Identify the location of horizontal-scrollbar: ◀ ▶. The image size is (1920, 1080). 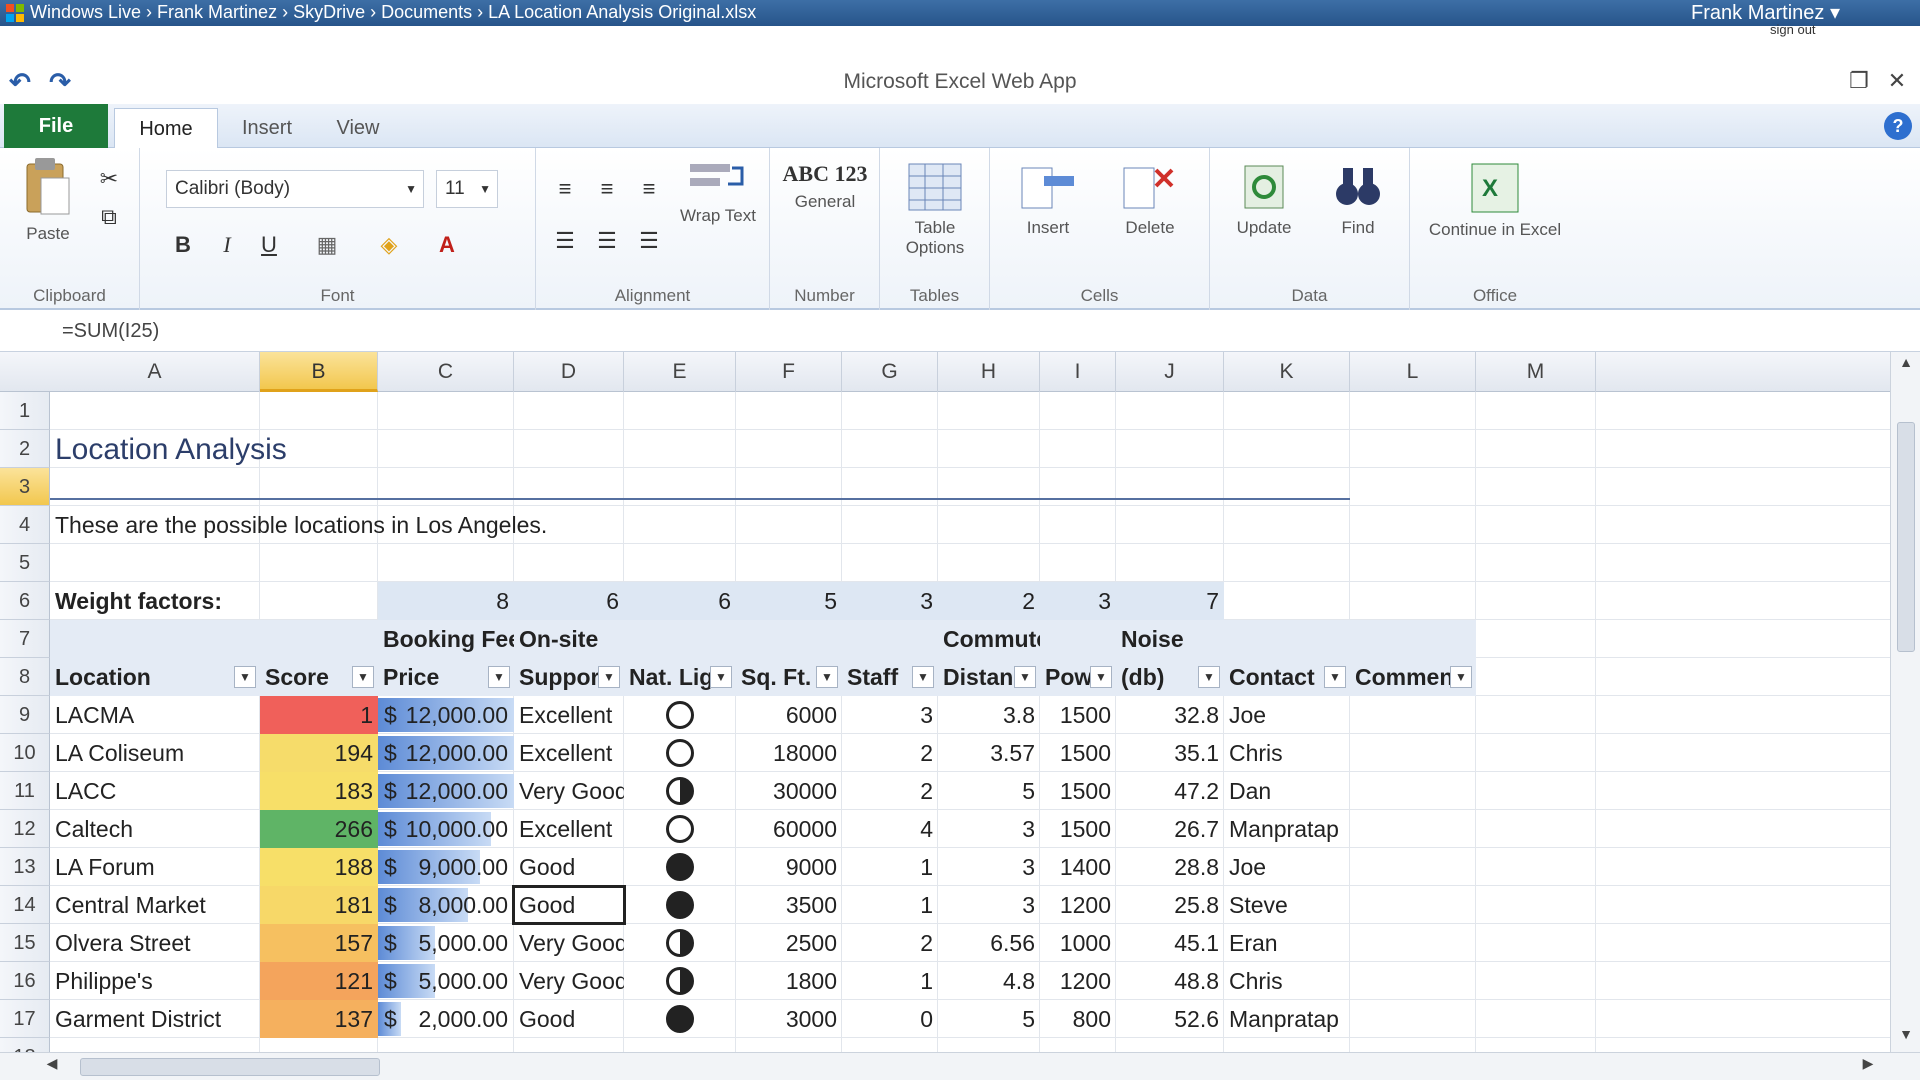
(960, 1066).